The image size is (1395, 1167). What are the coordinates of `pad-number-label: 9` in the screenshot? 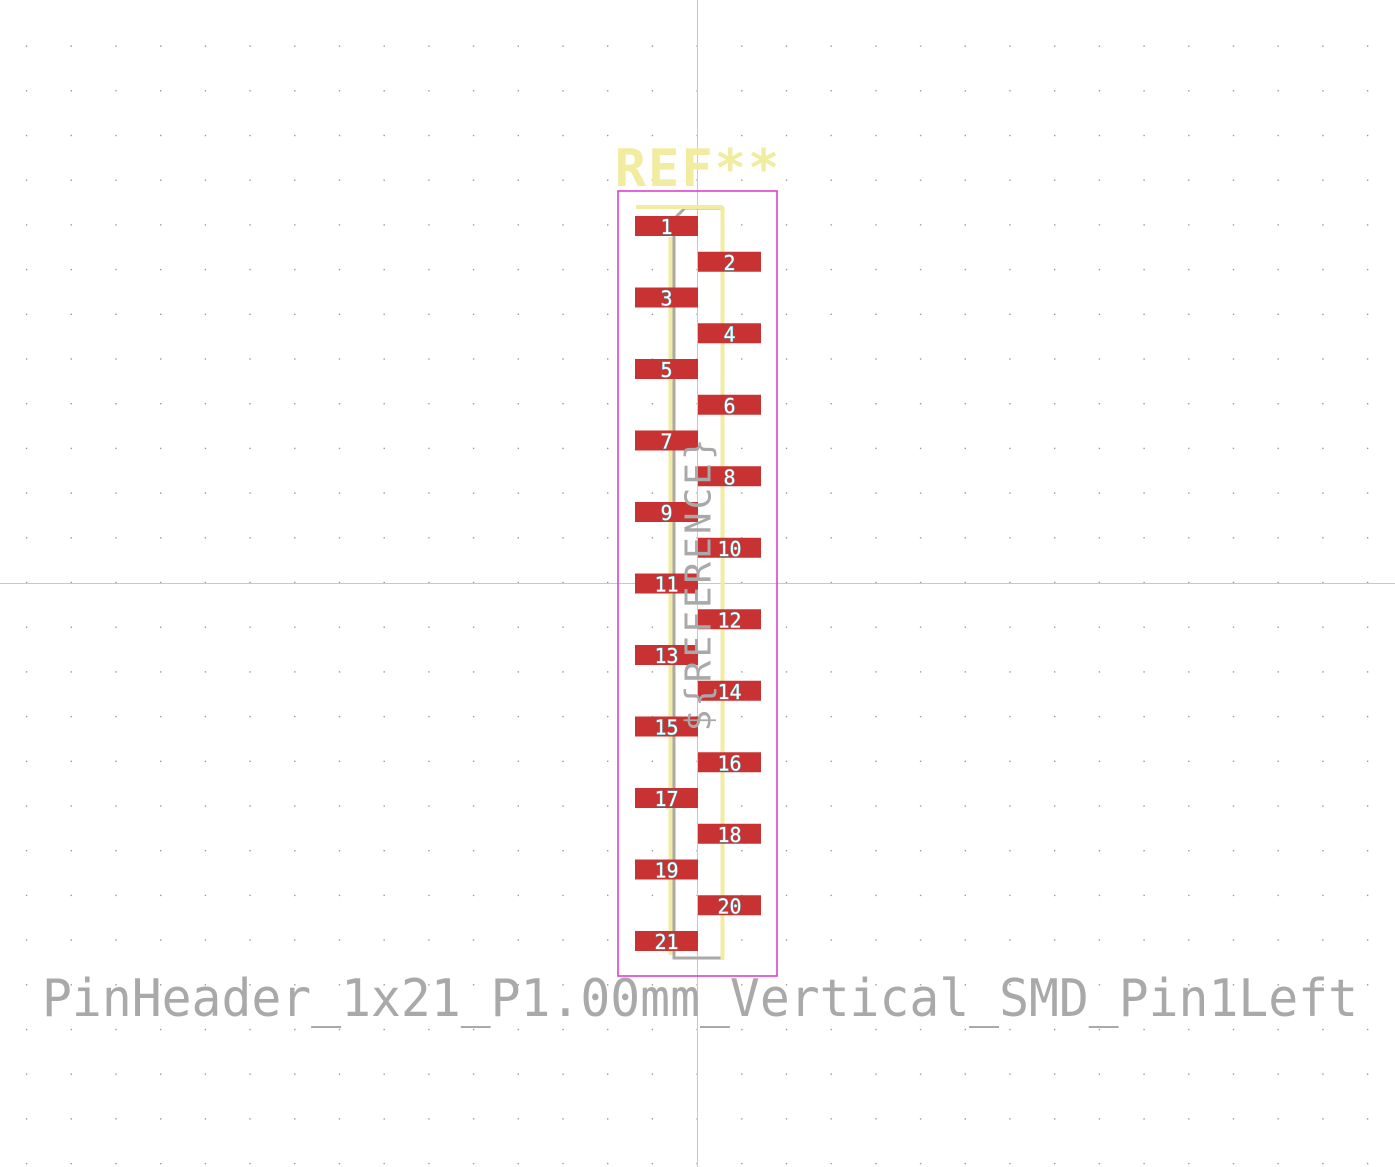 It's located at (666, 513).